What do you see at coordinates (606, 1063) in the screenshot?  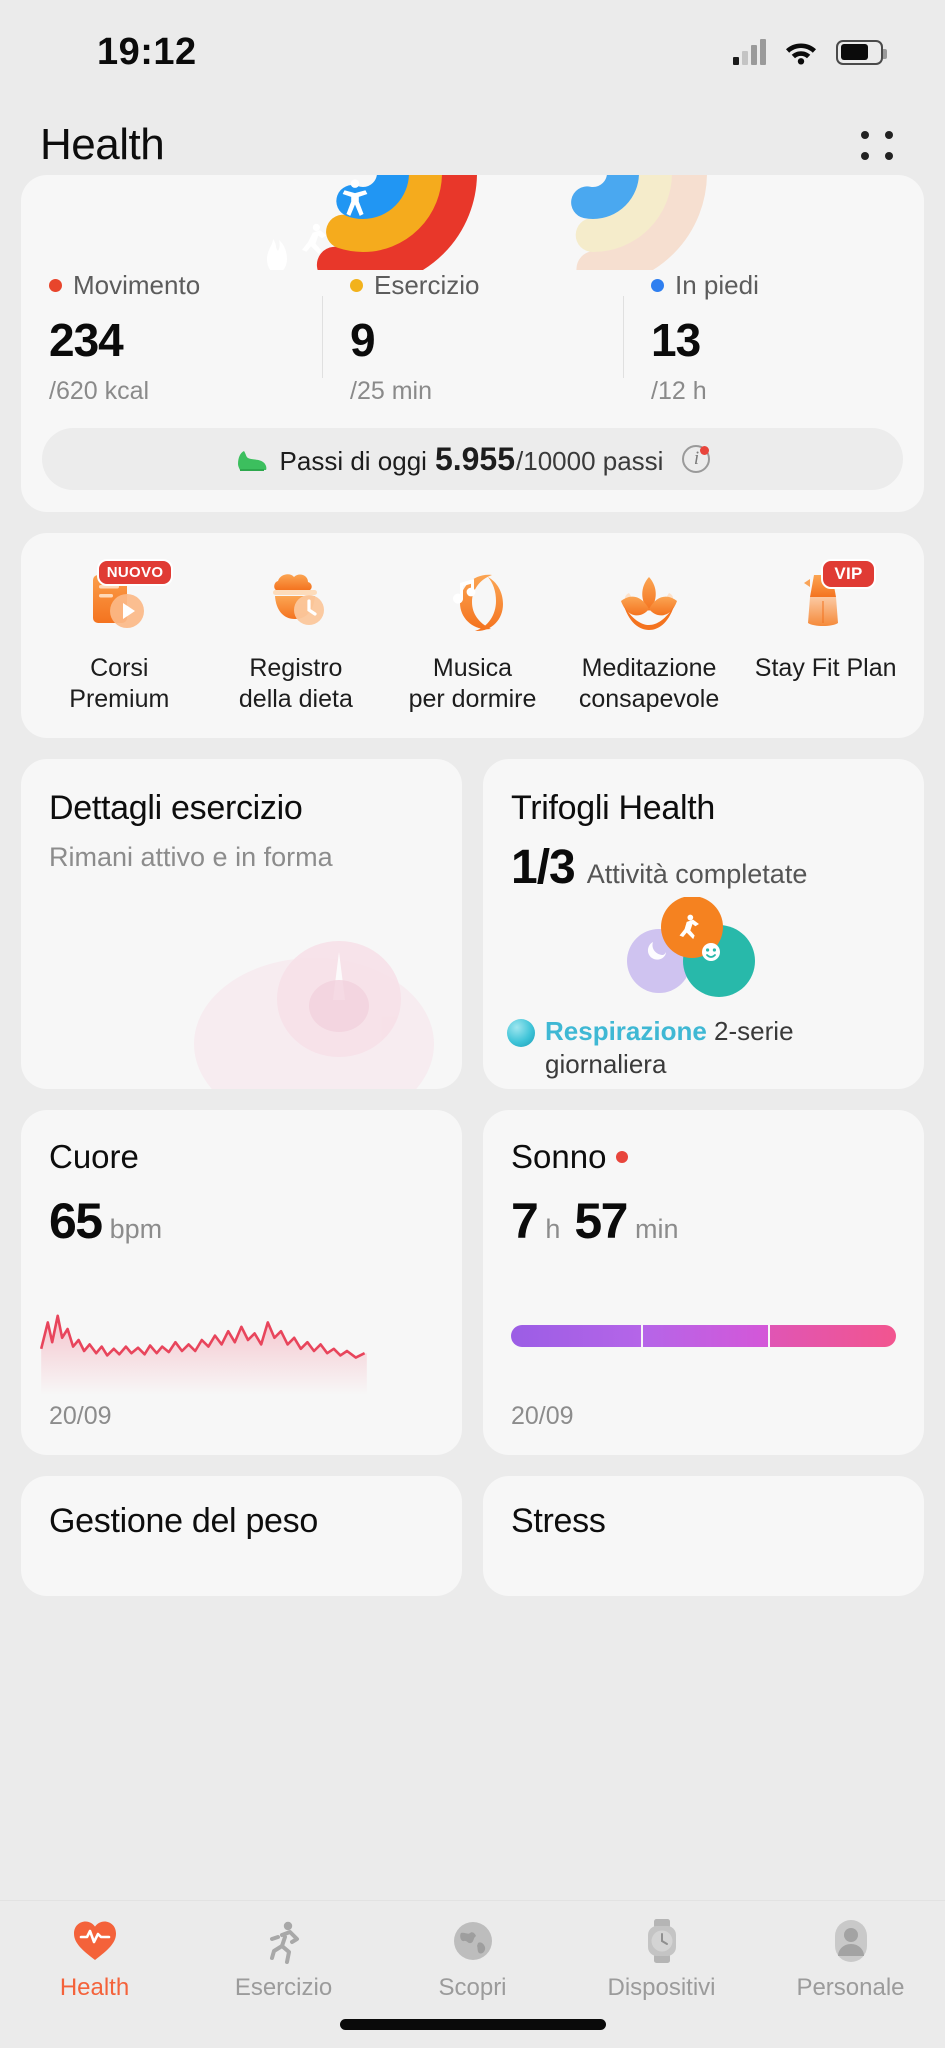 I see `footer-rest-2: giornaliera` at bounding box center [606, 1063].